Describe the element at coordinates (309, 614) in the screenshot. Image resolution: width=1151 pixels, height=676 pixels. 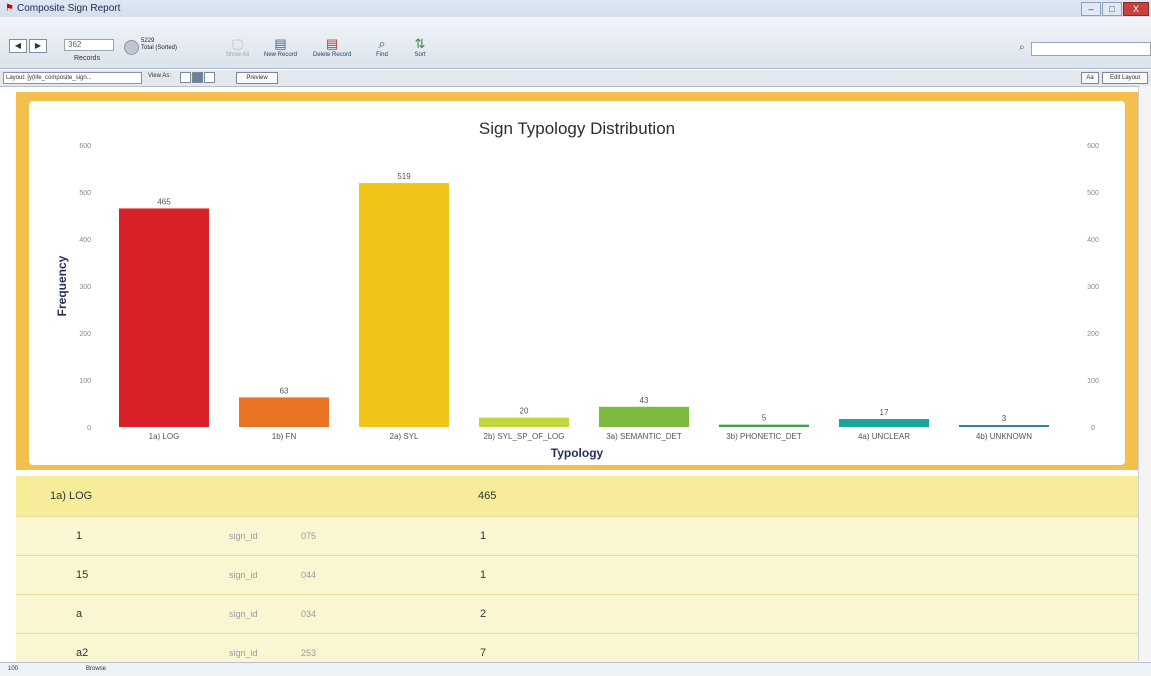
I see `sign-id-value: 034` at that location.